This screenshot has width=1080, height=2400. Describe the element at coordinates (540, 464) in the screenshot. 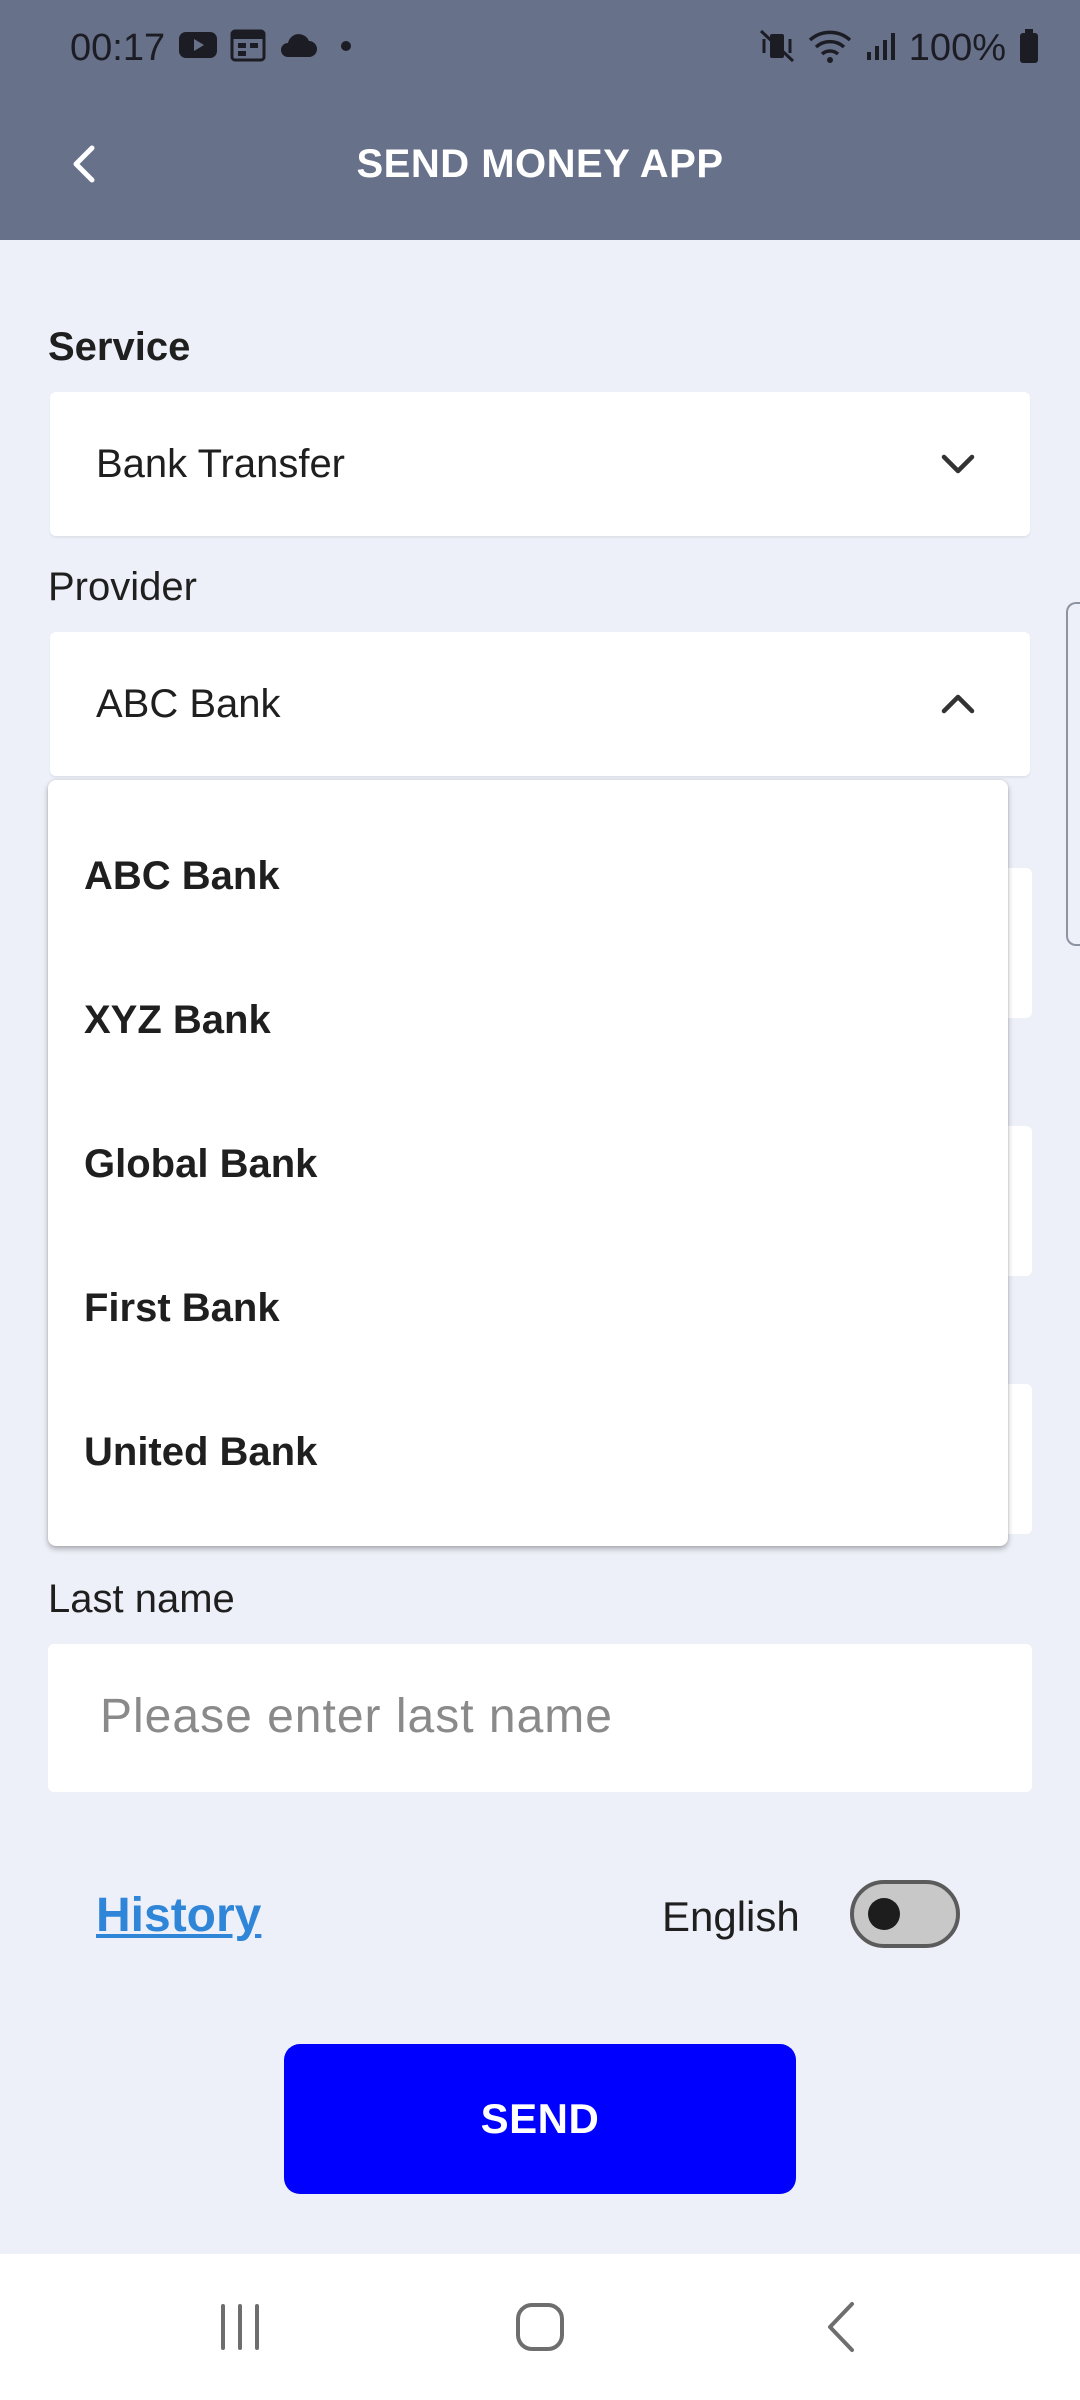

I see `service-select: Bank Transfer` at that location.